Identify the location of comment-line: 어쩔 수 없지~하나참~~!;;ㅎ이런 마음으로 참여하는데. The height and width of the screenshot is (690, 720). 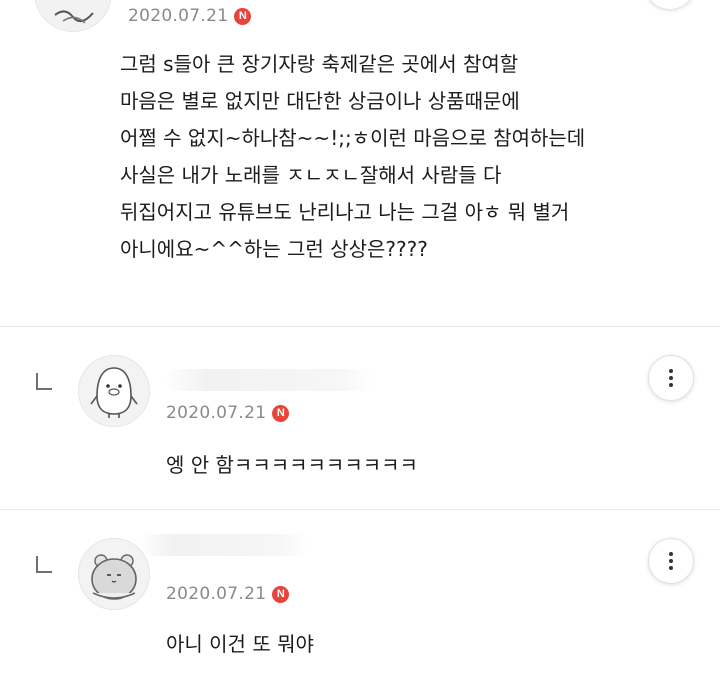
(353, 138).